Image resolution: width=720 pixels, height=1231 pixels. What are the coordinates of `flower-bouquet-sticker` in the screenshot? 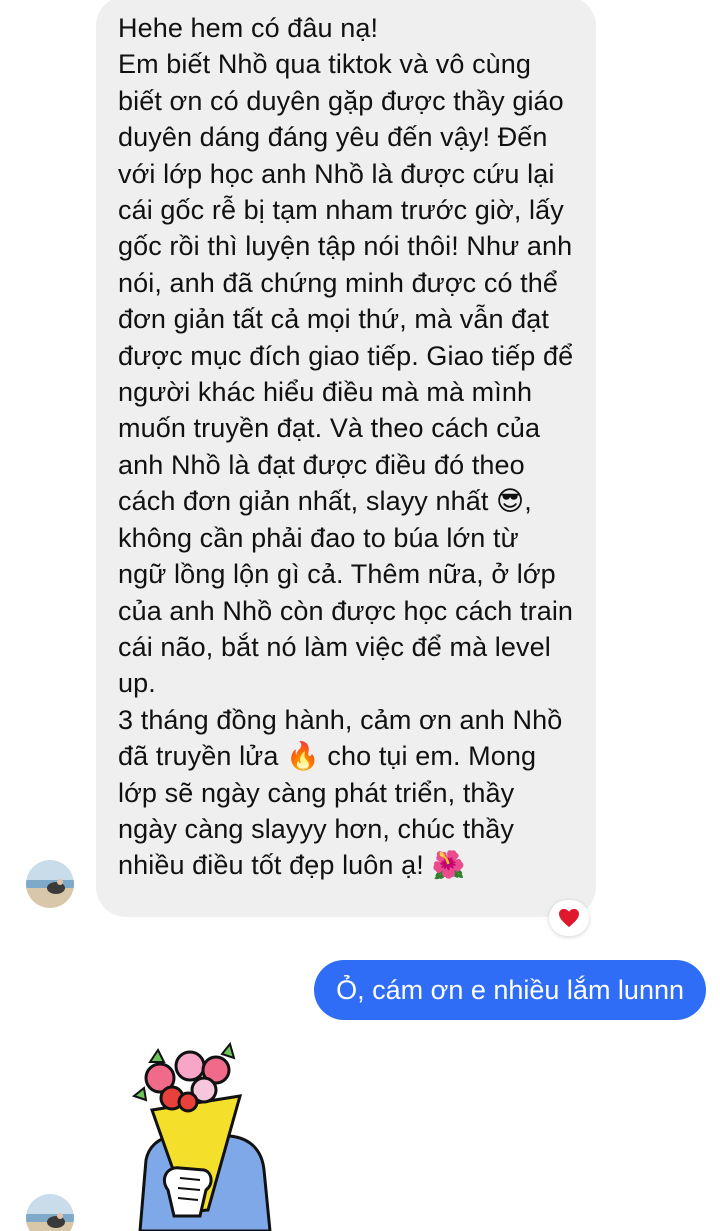 It's located at (205, 1135).